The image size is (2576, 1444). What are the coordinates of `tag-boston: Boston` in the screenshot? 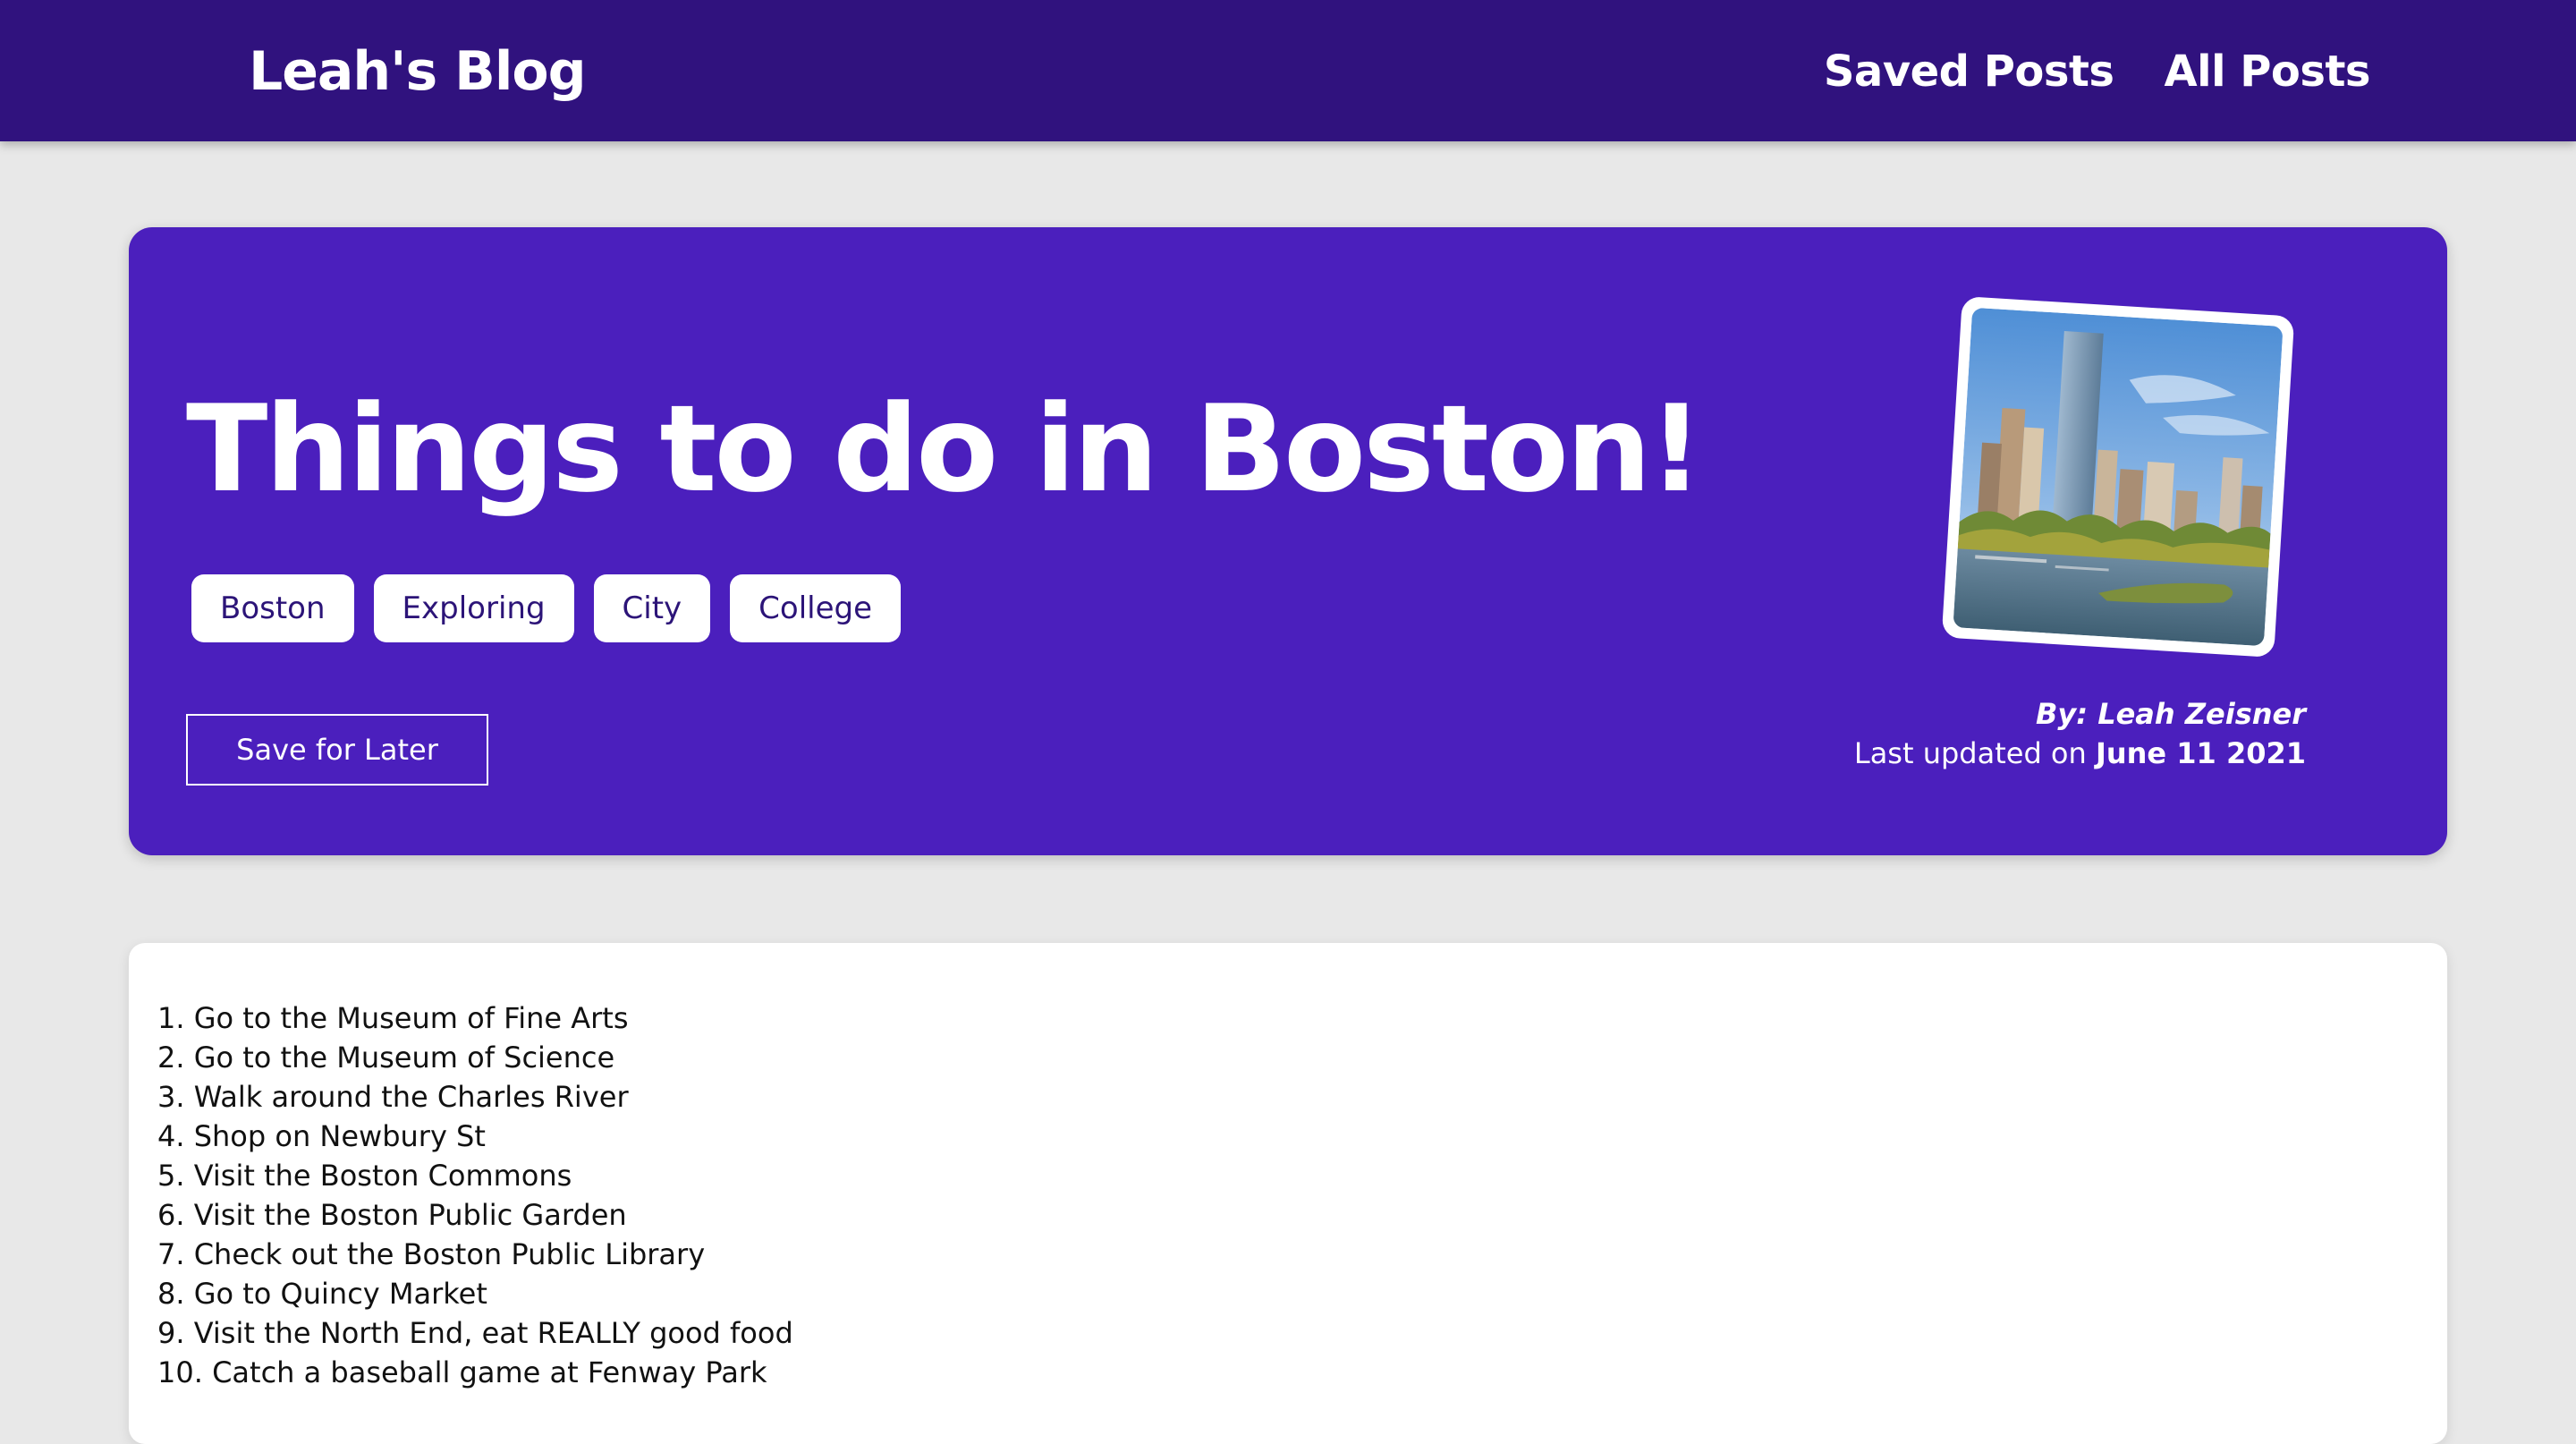 It's located at (272, 608).